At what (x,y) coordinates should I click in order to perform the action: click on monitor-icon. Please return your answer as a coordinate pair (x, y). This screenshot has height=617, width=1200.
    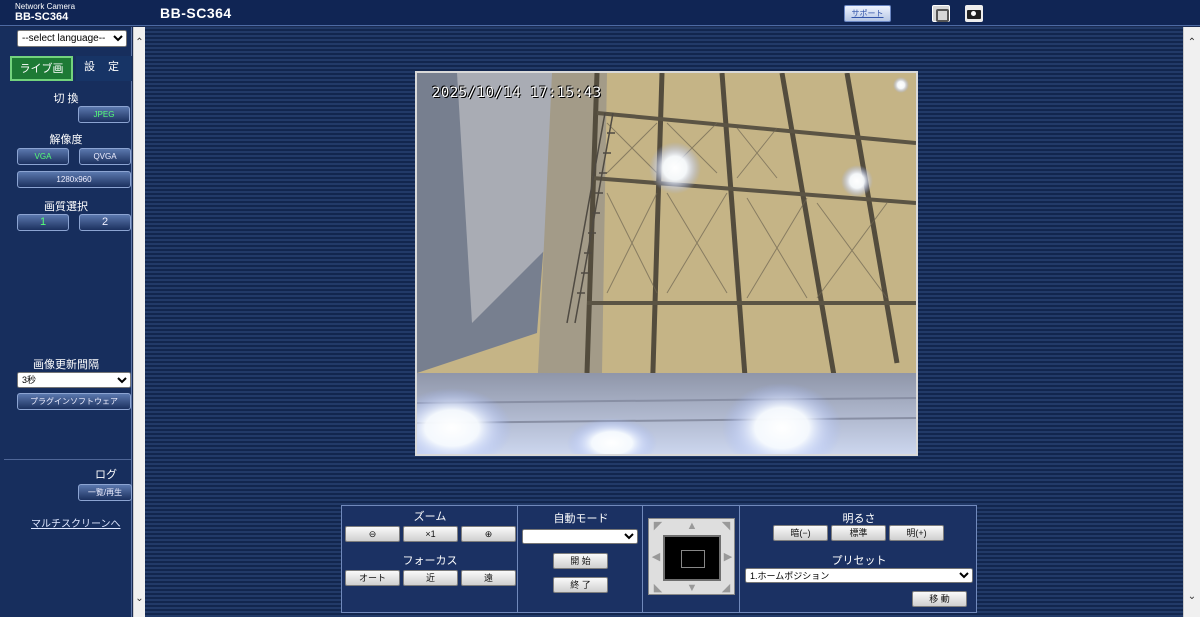
    Looking at the image, I should click on (941, 13).